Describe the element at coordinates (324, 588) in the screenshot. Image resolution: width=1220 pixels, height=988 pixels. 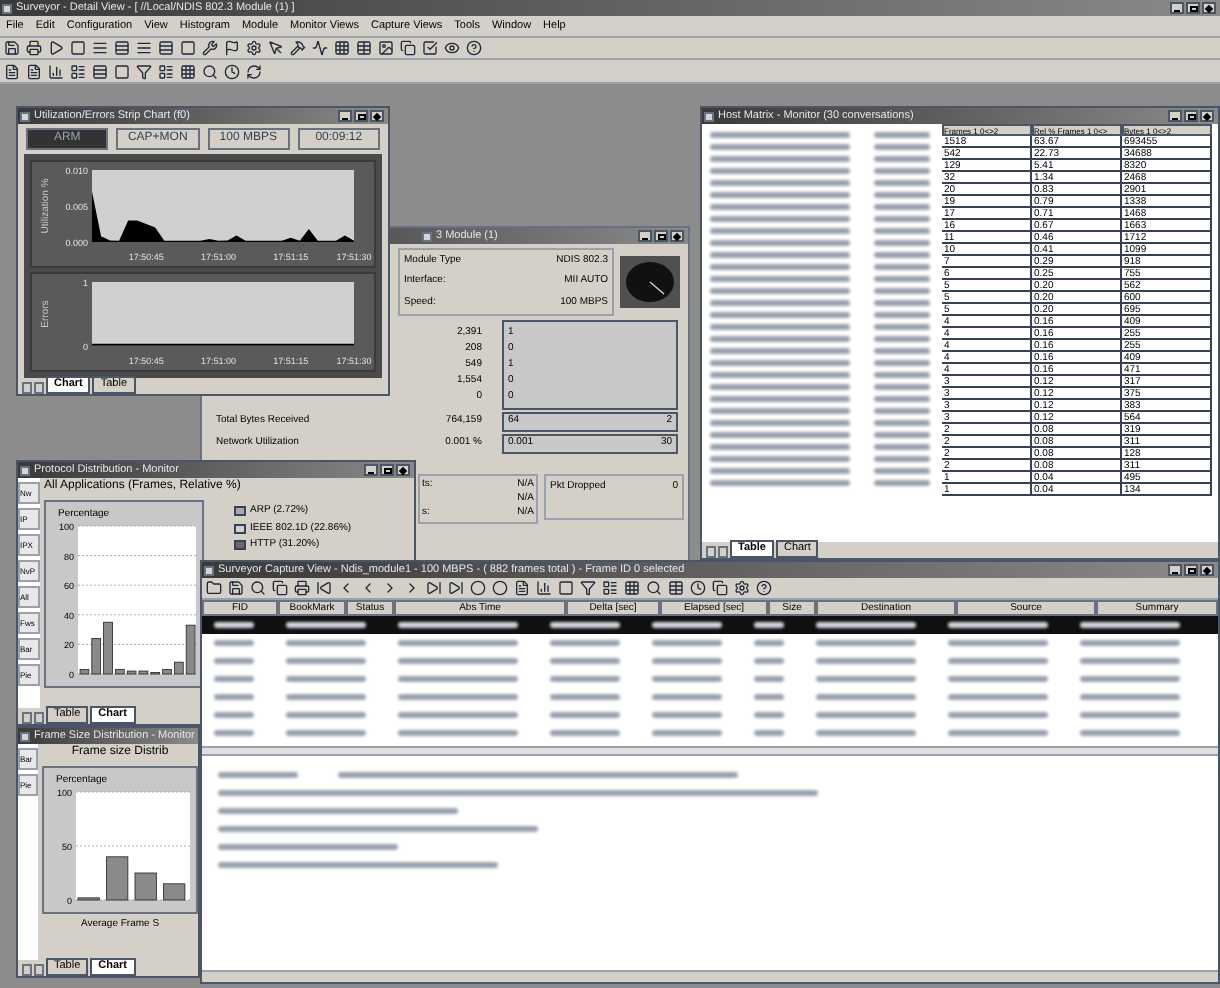
I see `first-icon` at that location.